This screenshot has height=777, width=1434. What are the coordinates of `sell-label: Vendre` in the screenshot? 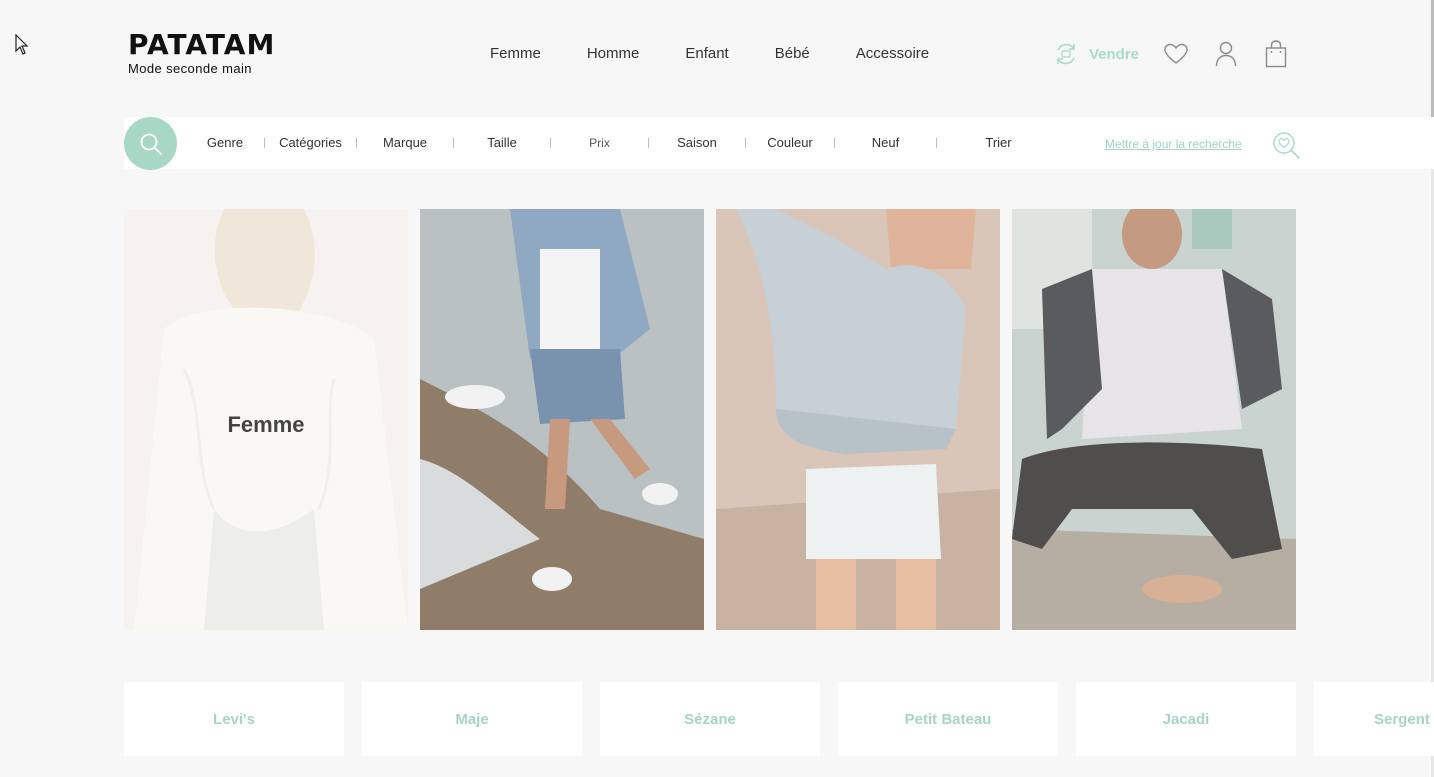 It's located at (1114, 54).